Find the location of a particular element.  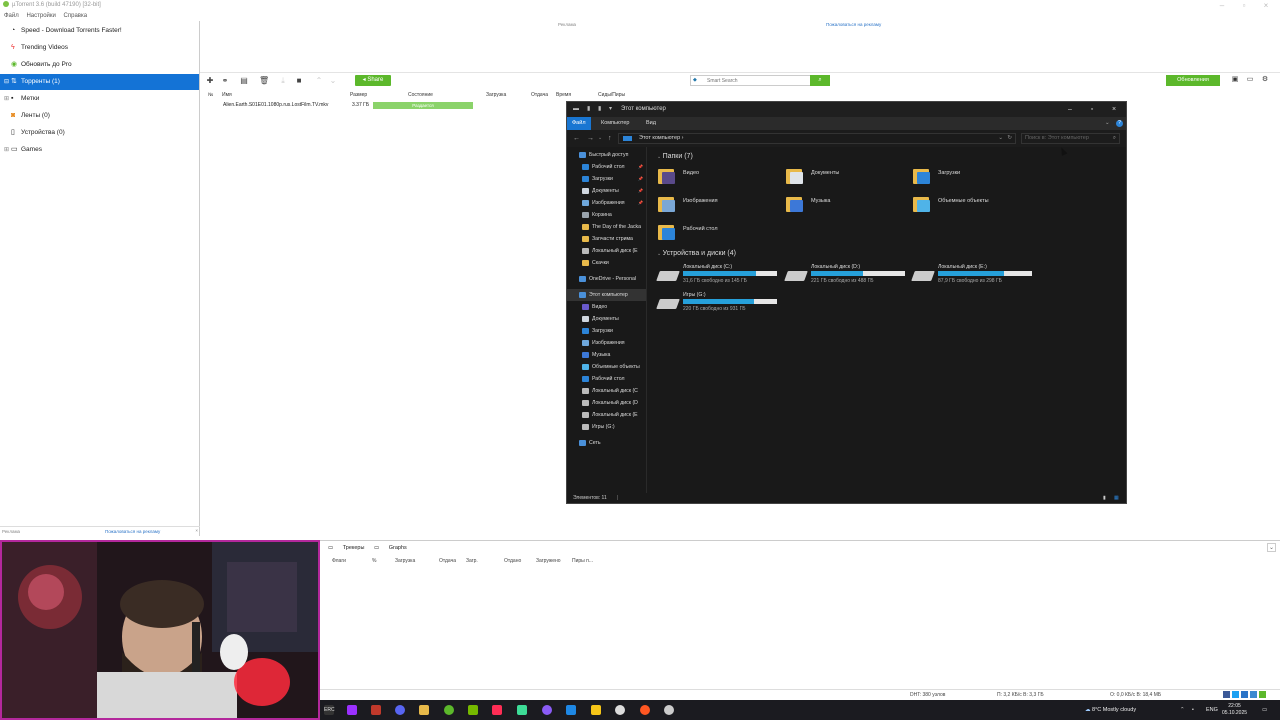

nav-item: Рабочий стол is located at coordinates (606, 379).